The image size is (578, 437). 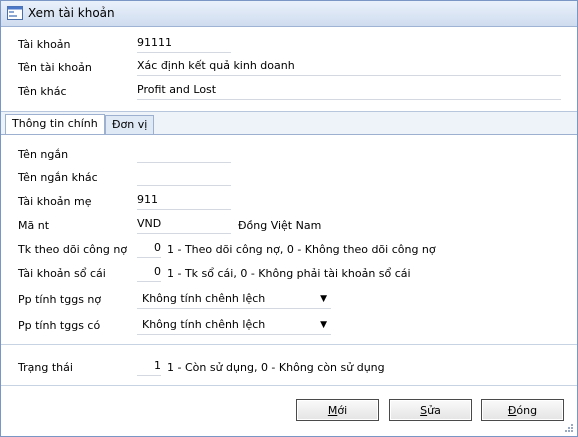 What do you see at coordinates (130, 124) in the screenshot?
I see `tab-unit: Đơn vị` at bounding box center [130, 124].